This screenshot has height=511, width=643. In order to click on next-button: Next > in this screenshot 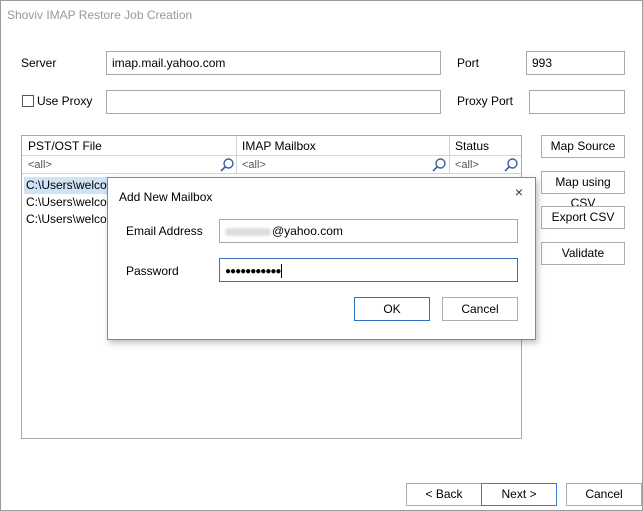, I will do `click(519, 494)`.